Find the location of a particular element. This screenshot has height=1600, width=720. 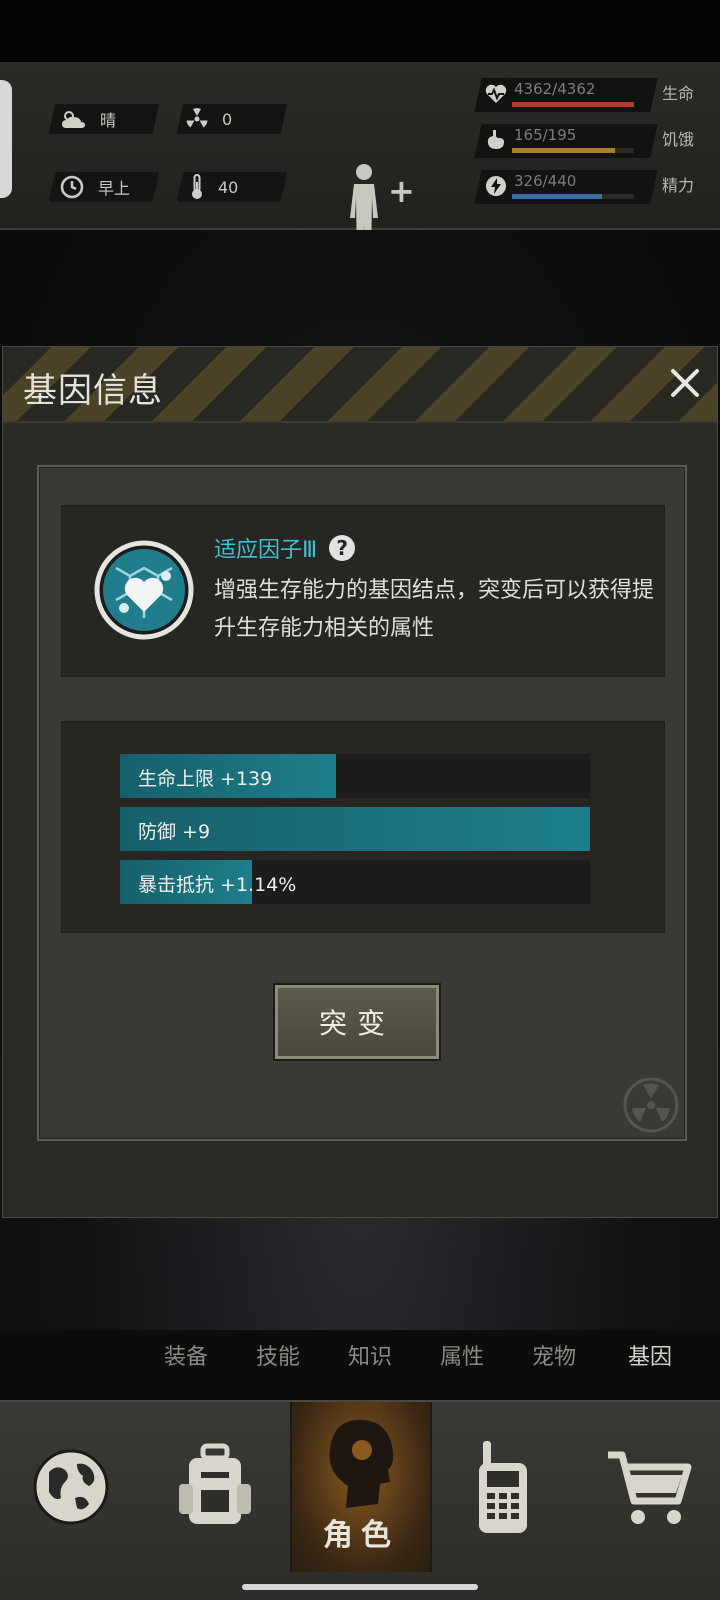

tab-label: 装备 is located at coordinates (185, 1357).